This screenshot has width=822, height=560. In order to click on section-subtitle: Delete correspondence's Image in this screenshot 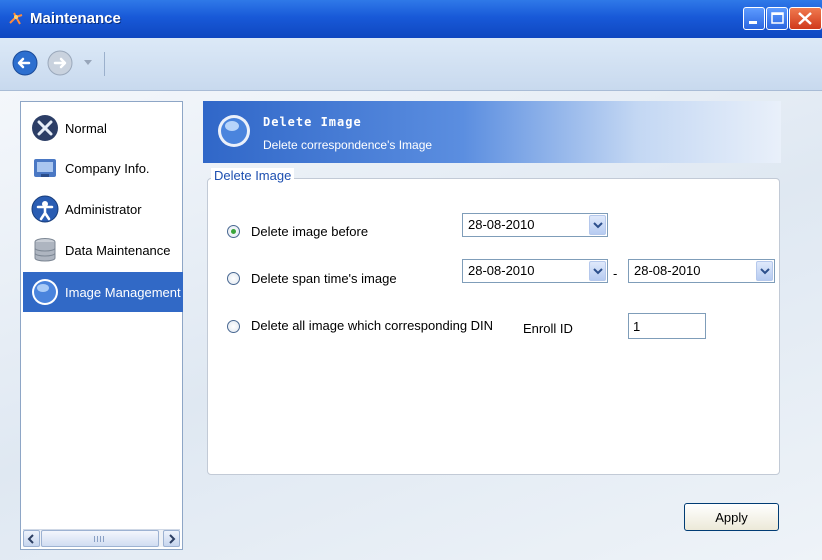, I will do `click(348, 145)`.